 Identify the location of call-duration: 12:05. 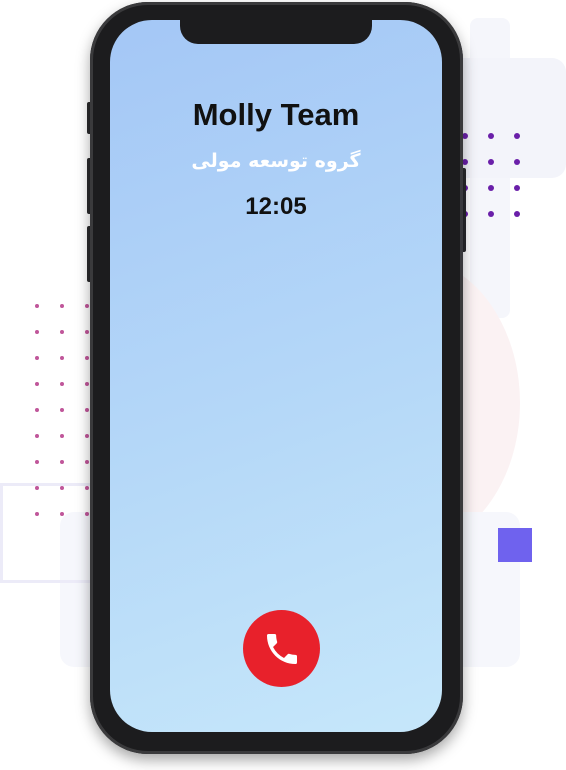
(276, 206).